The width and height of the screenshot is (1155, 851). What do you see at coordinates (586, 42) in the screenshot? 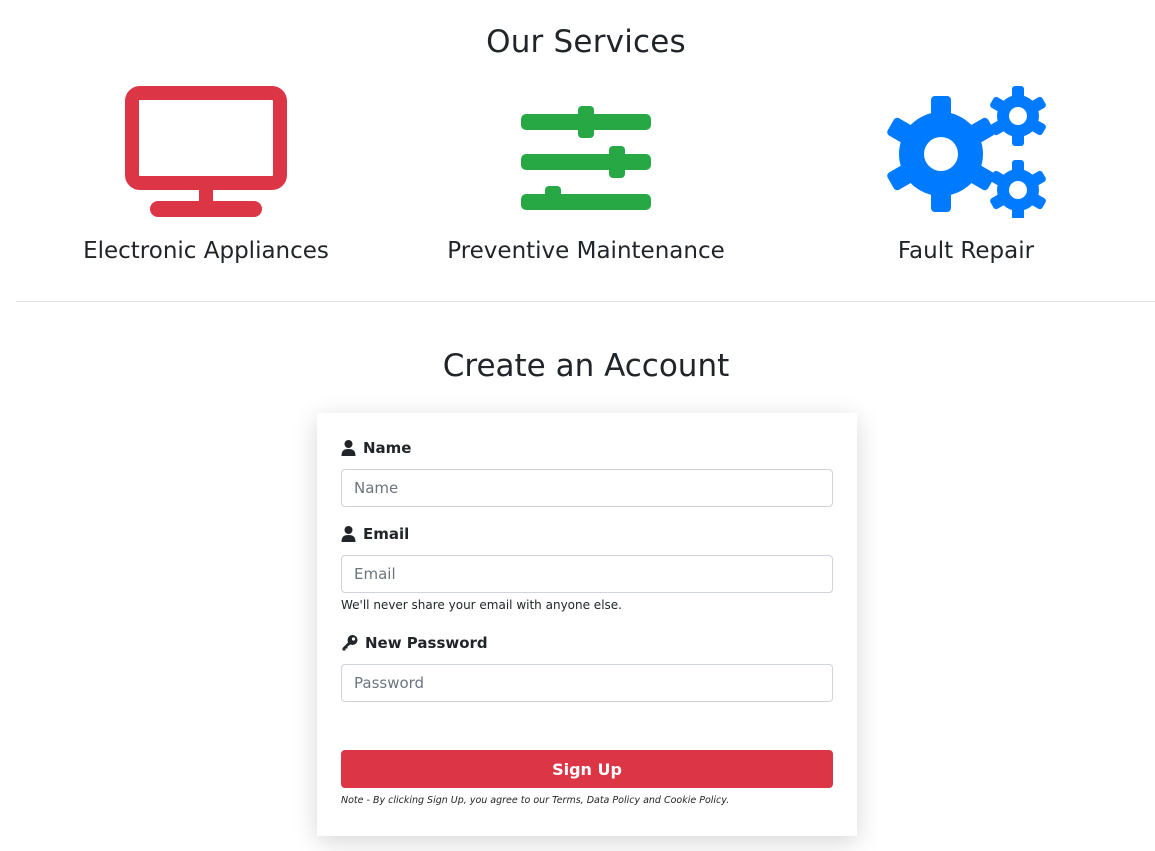
I see `services-title: Our Services` at bounding box center [586, 42].